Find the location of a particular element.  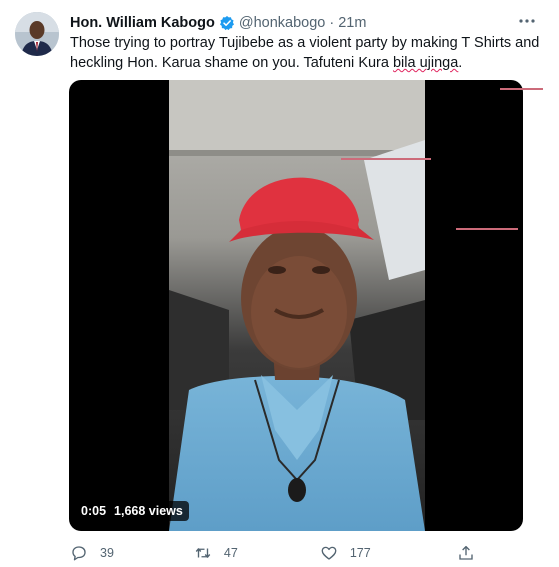

reply-icon is located at coordinates (79, 553).